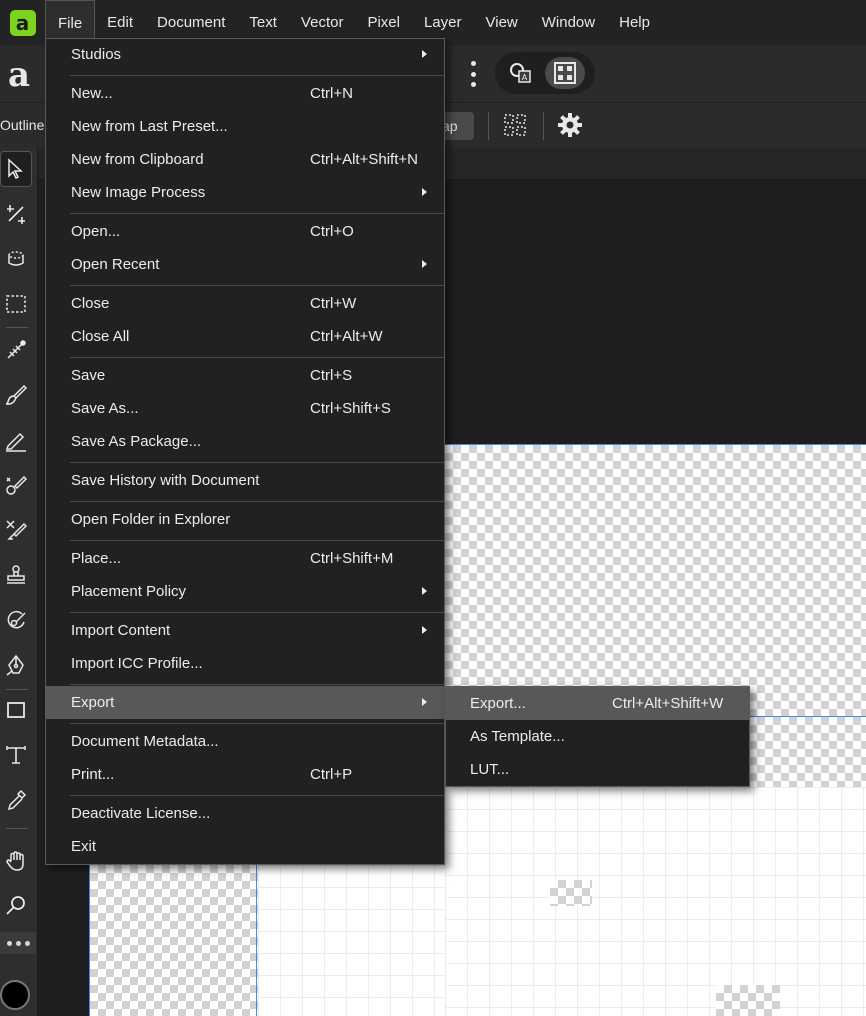 The width and height of the screenshot is (866, 1016). What do you see at coordinates (245, 591) in the screenshot?
I see `menu-item-placement-policy: Placement Policy` at bounding box center [245, 591].